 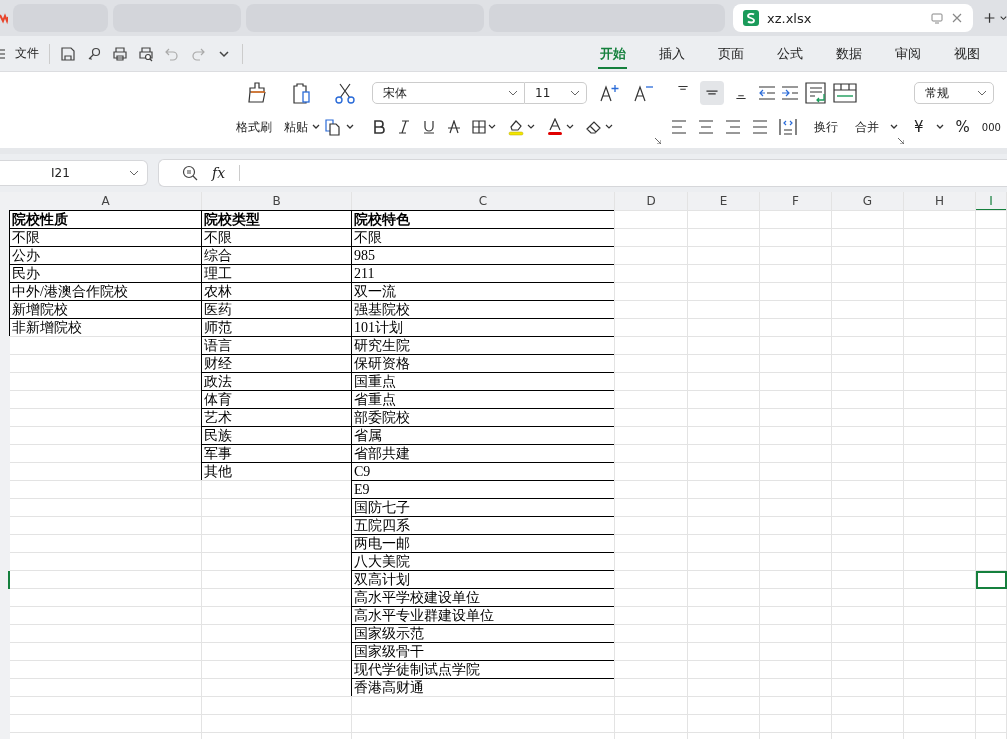 What do you see at coordinates (448, 93) in the screenshot?
I see `font-name-select: 宋体` at bounding box center [448, 93].